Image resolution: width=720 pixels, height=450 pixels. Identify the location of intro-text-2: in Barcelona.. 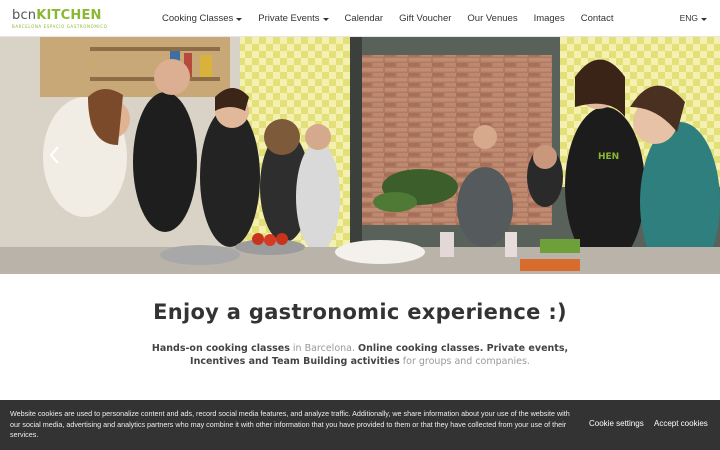
(324, 348).